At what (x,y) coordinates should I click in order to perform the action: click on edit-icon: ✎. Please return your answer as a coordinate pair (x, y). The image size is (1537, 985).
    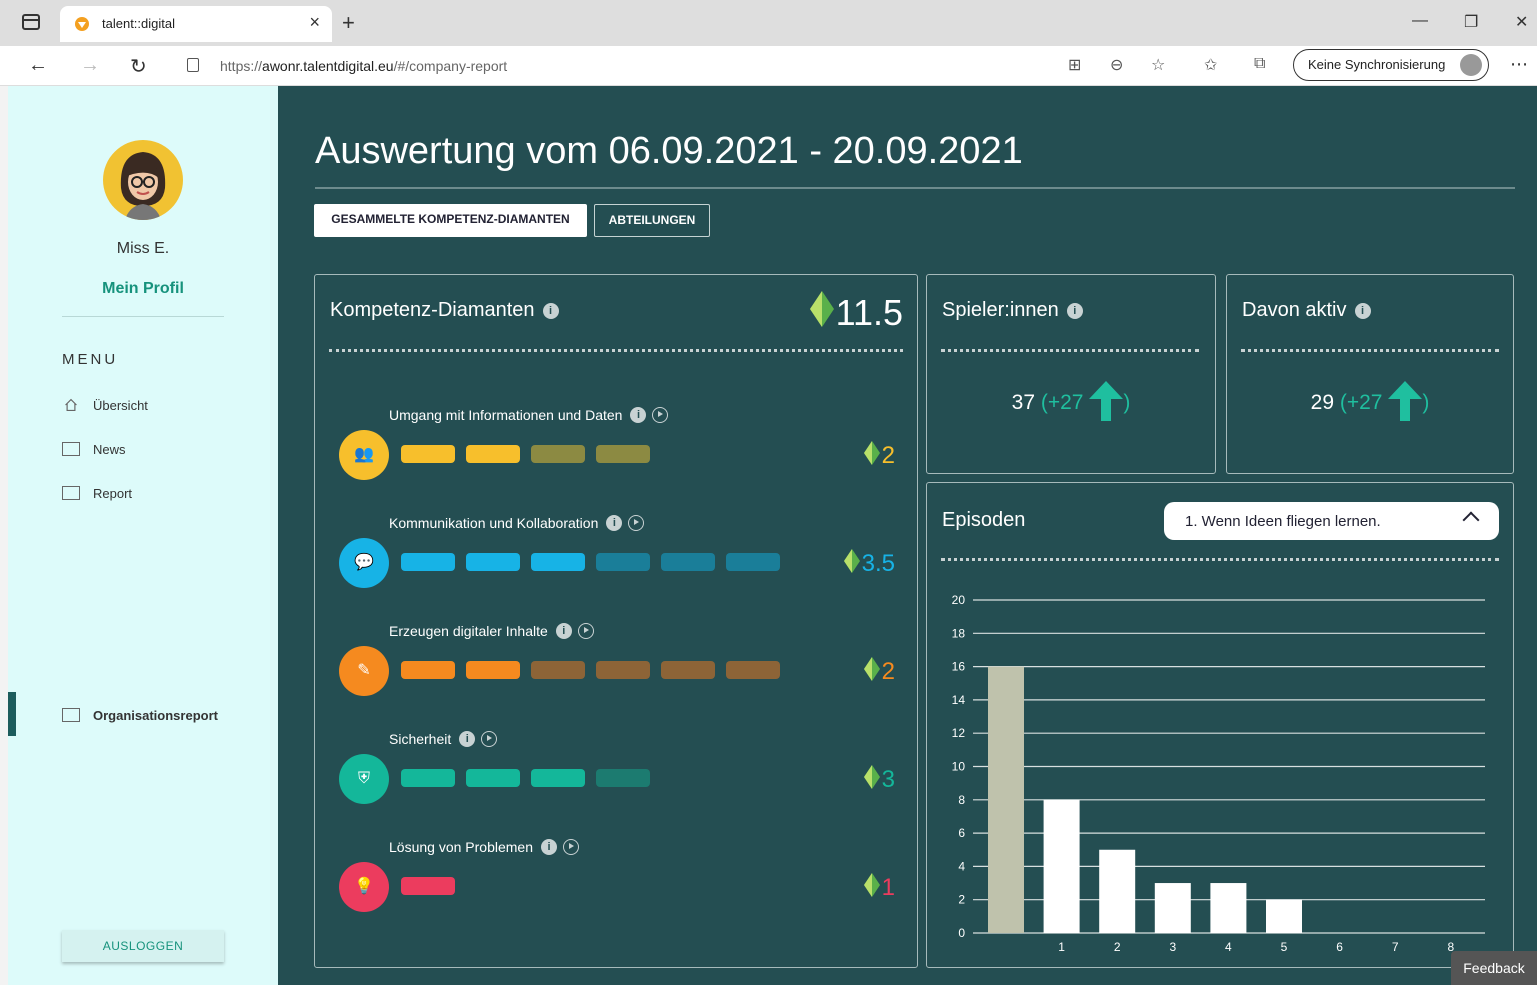
    Looking at the image, I should click on (364, 671).